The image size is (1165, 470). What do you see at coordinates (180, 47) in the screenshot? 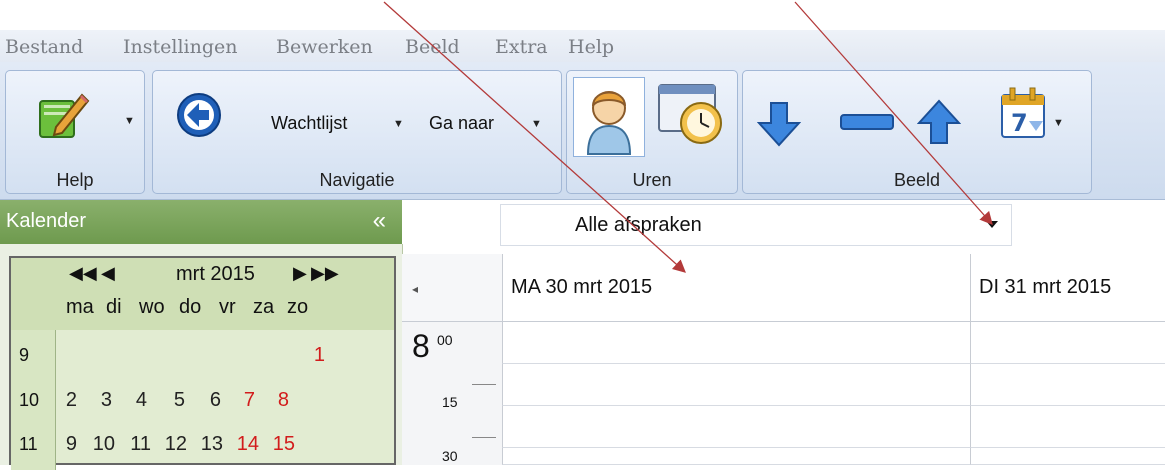
I see `menu-instellingen: Instellingen` at bounding box center [180, 47].